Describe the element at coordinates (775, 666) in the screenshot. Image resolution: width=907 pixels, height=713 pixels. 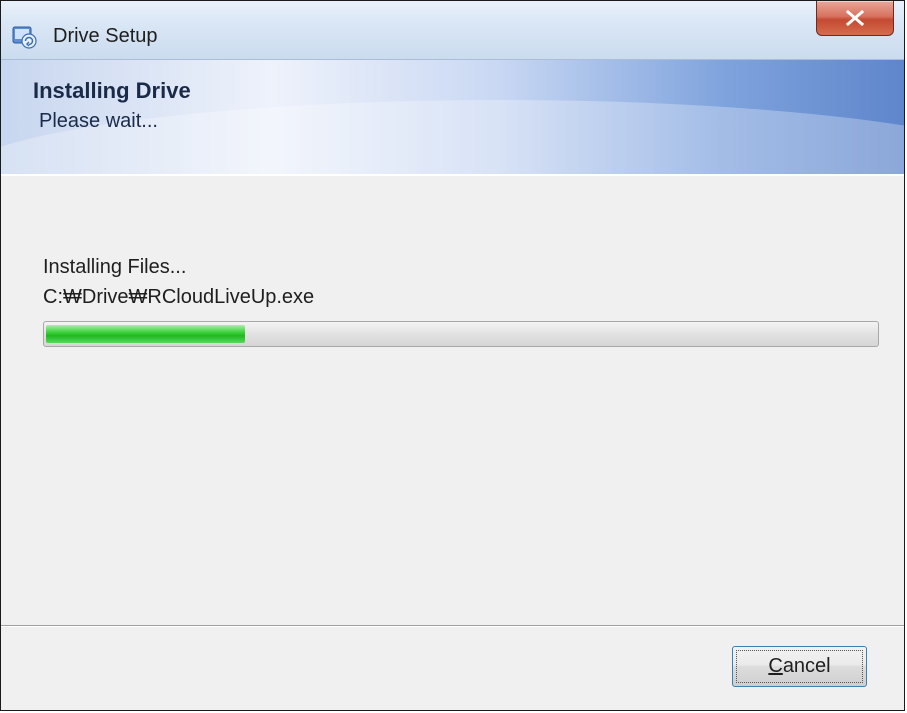
I see `cancel-mnemonic: C` at that location.